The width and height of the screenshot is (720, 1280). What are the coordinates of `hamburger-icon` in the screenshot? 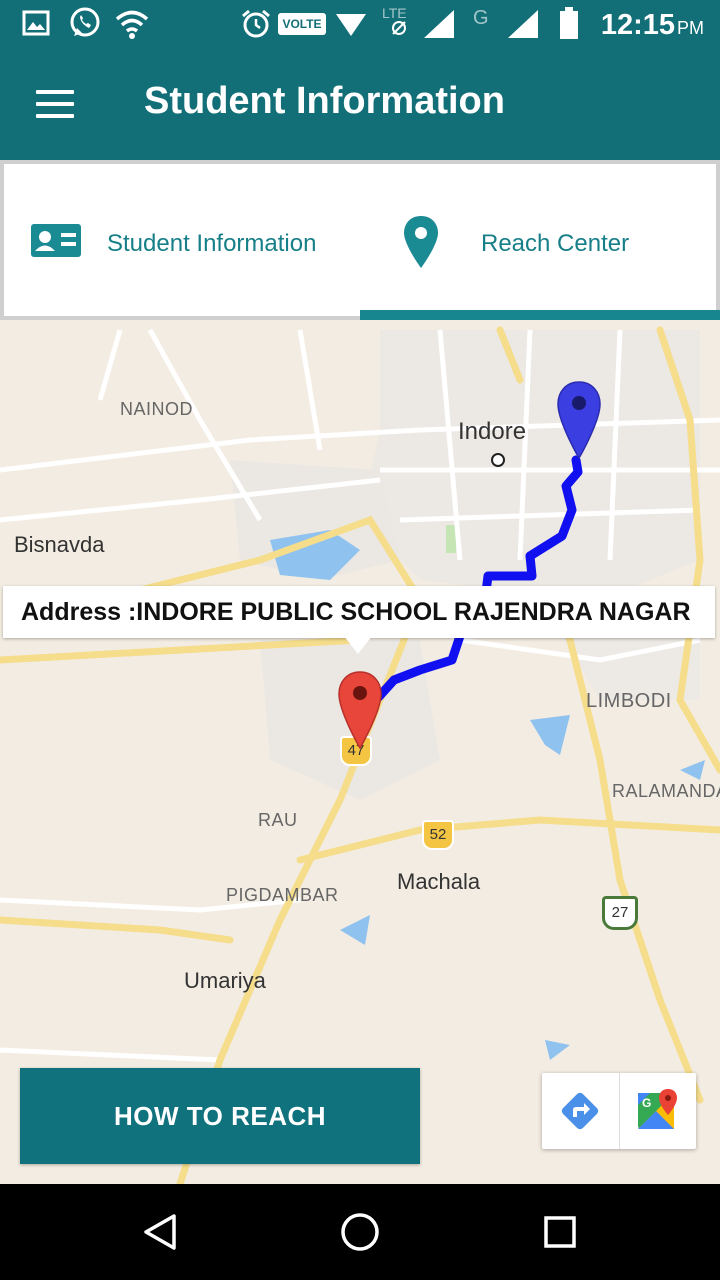 It's located at (56, 105).